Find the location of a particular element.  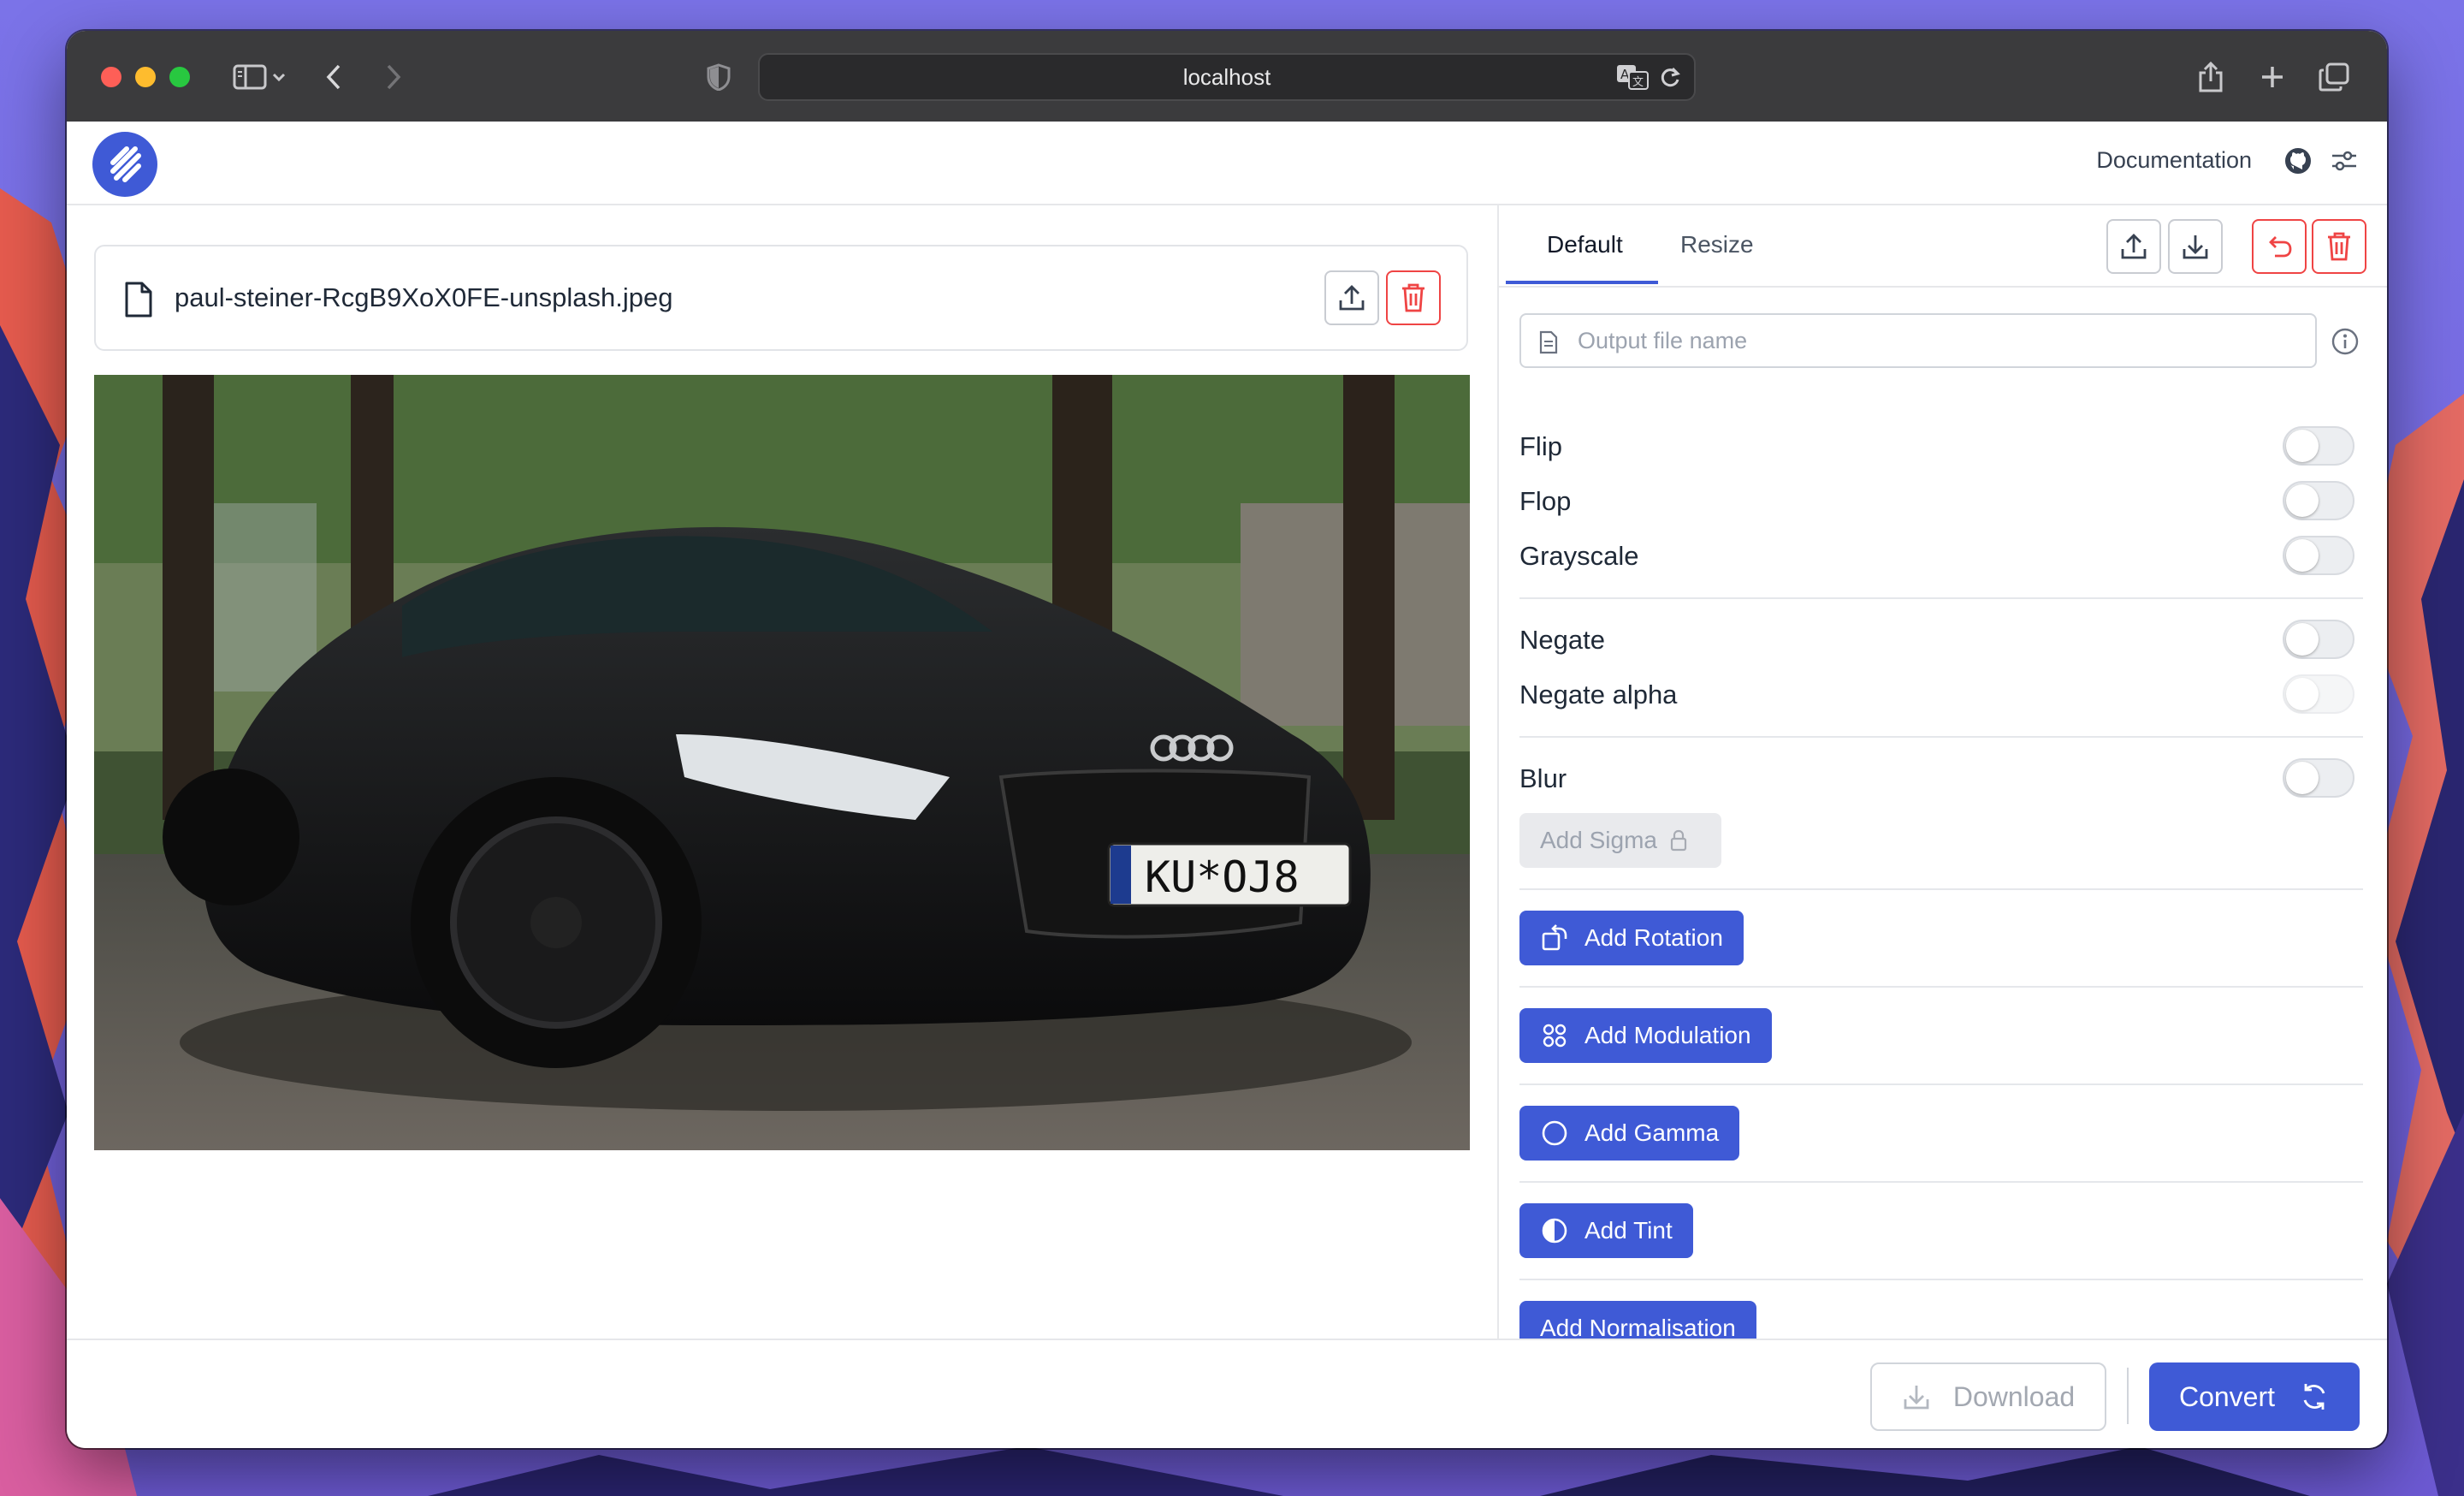

add-rotation-button: Add Rotation is located at coordinates (1631, 938).